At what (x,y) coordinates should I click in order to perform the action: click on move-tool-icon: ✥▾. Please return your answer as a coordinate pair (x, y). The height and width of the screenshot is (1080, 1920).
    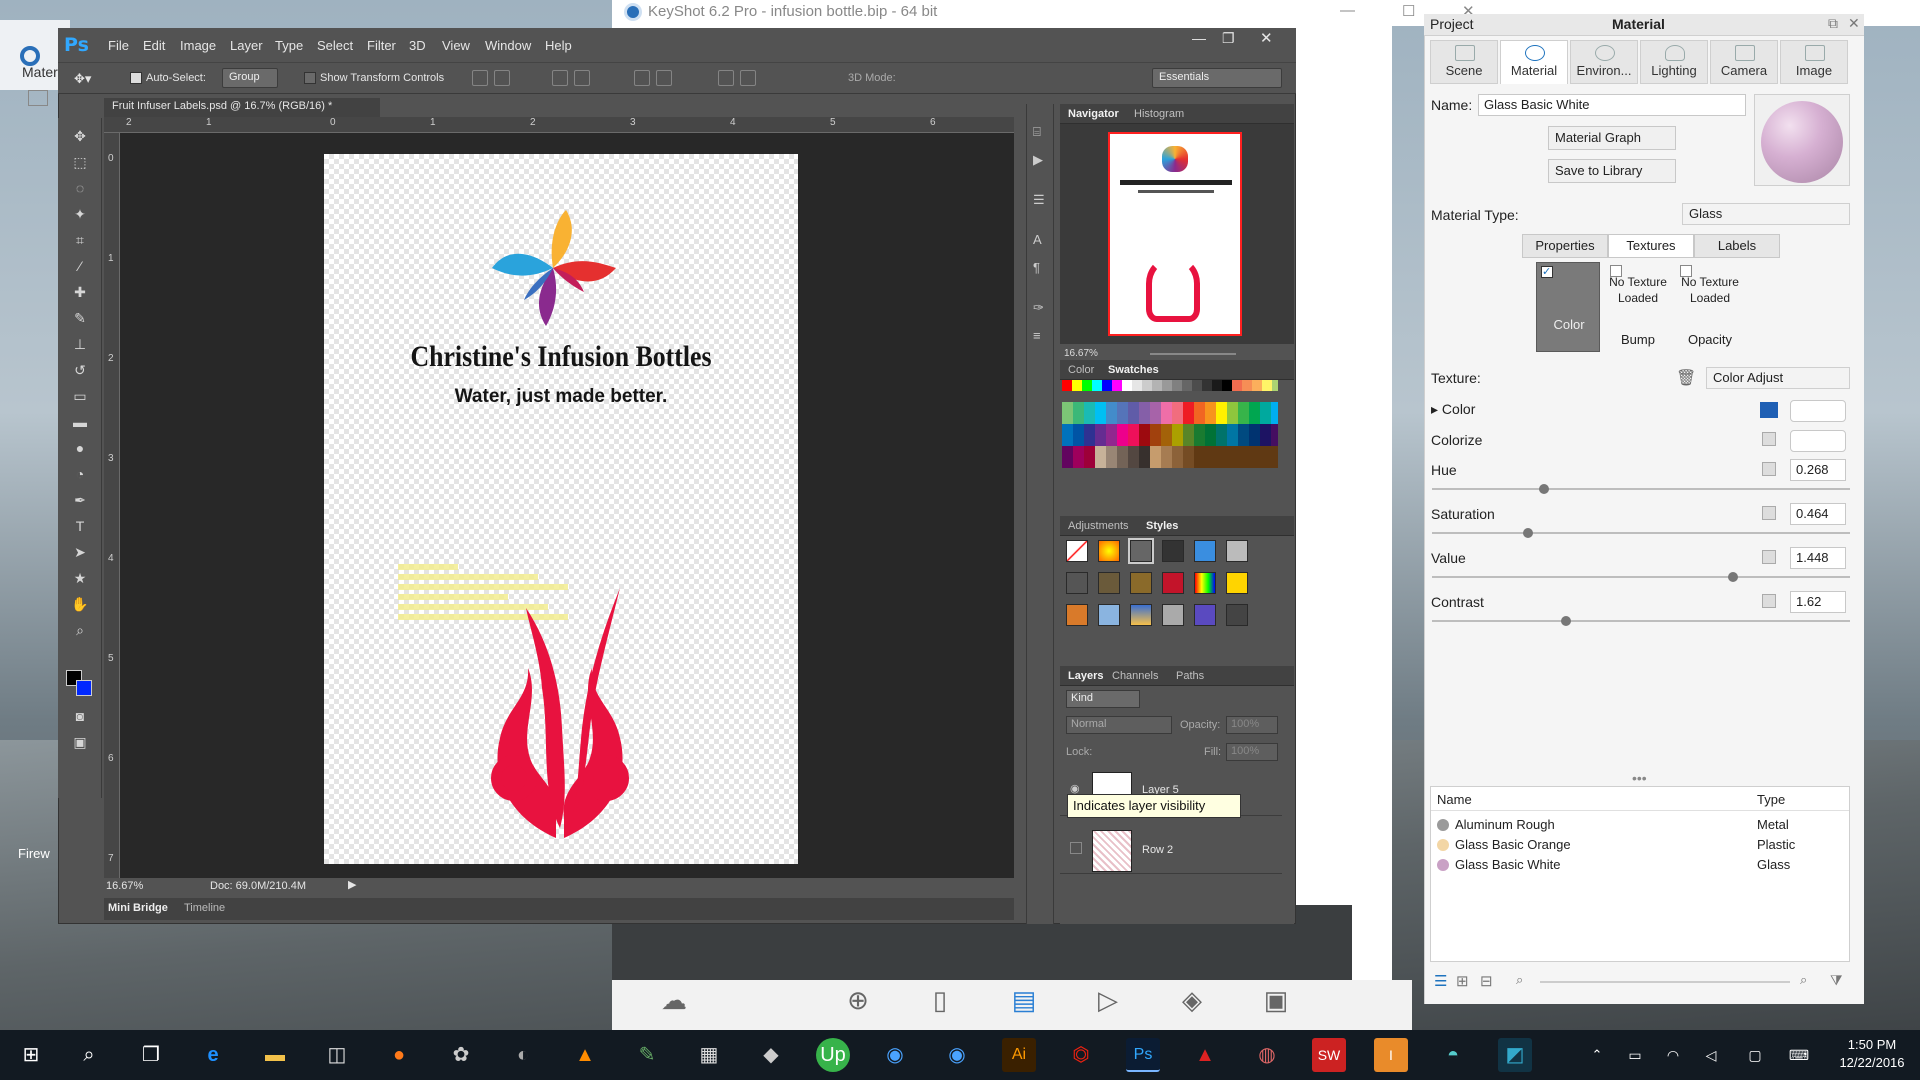
    Looking at the image, I should click on (82, 79).